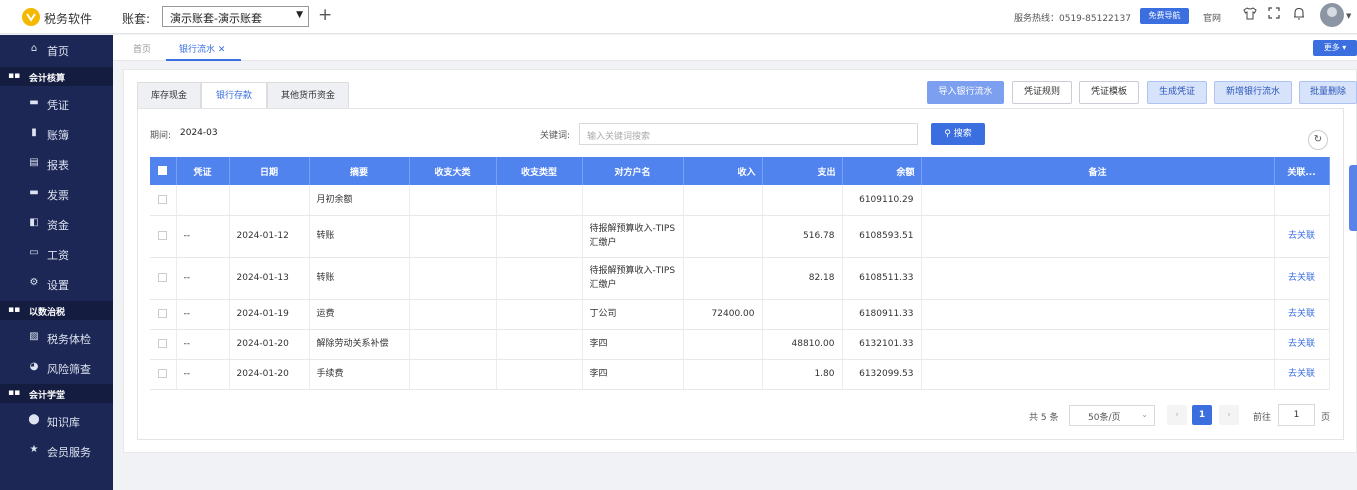 The image size is (1357, 490). I want to click on page-size-select: 50条/页 ⌄, so click(1112, 415).